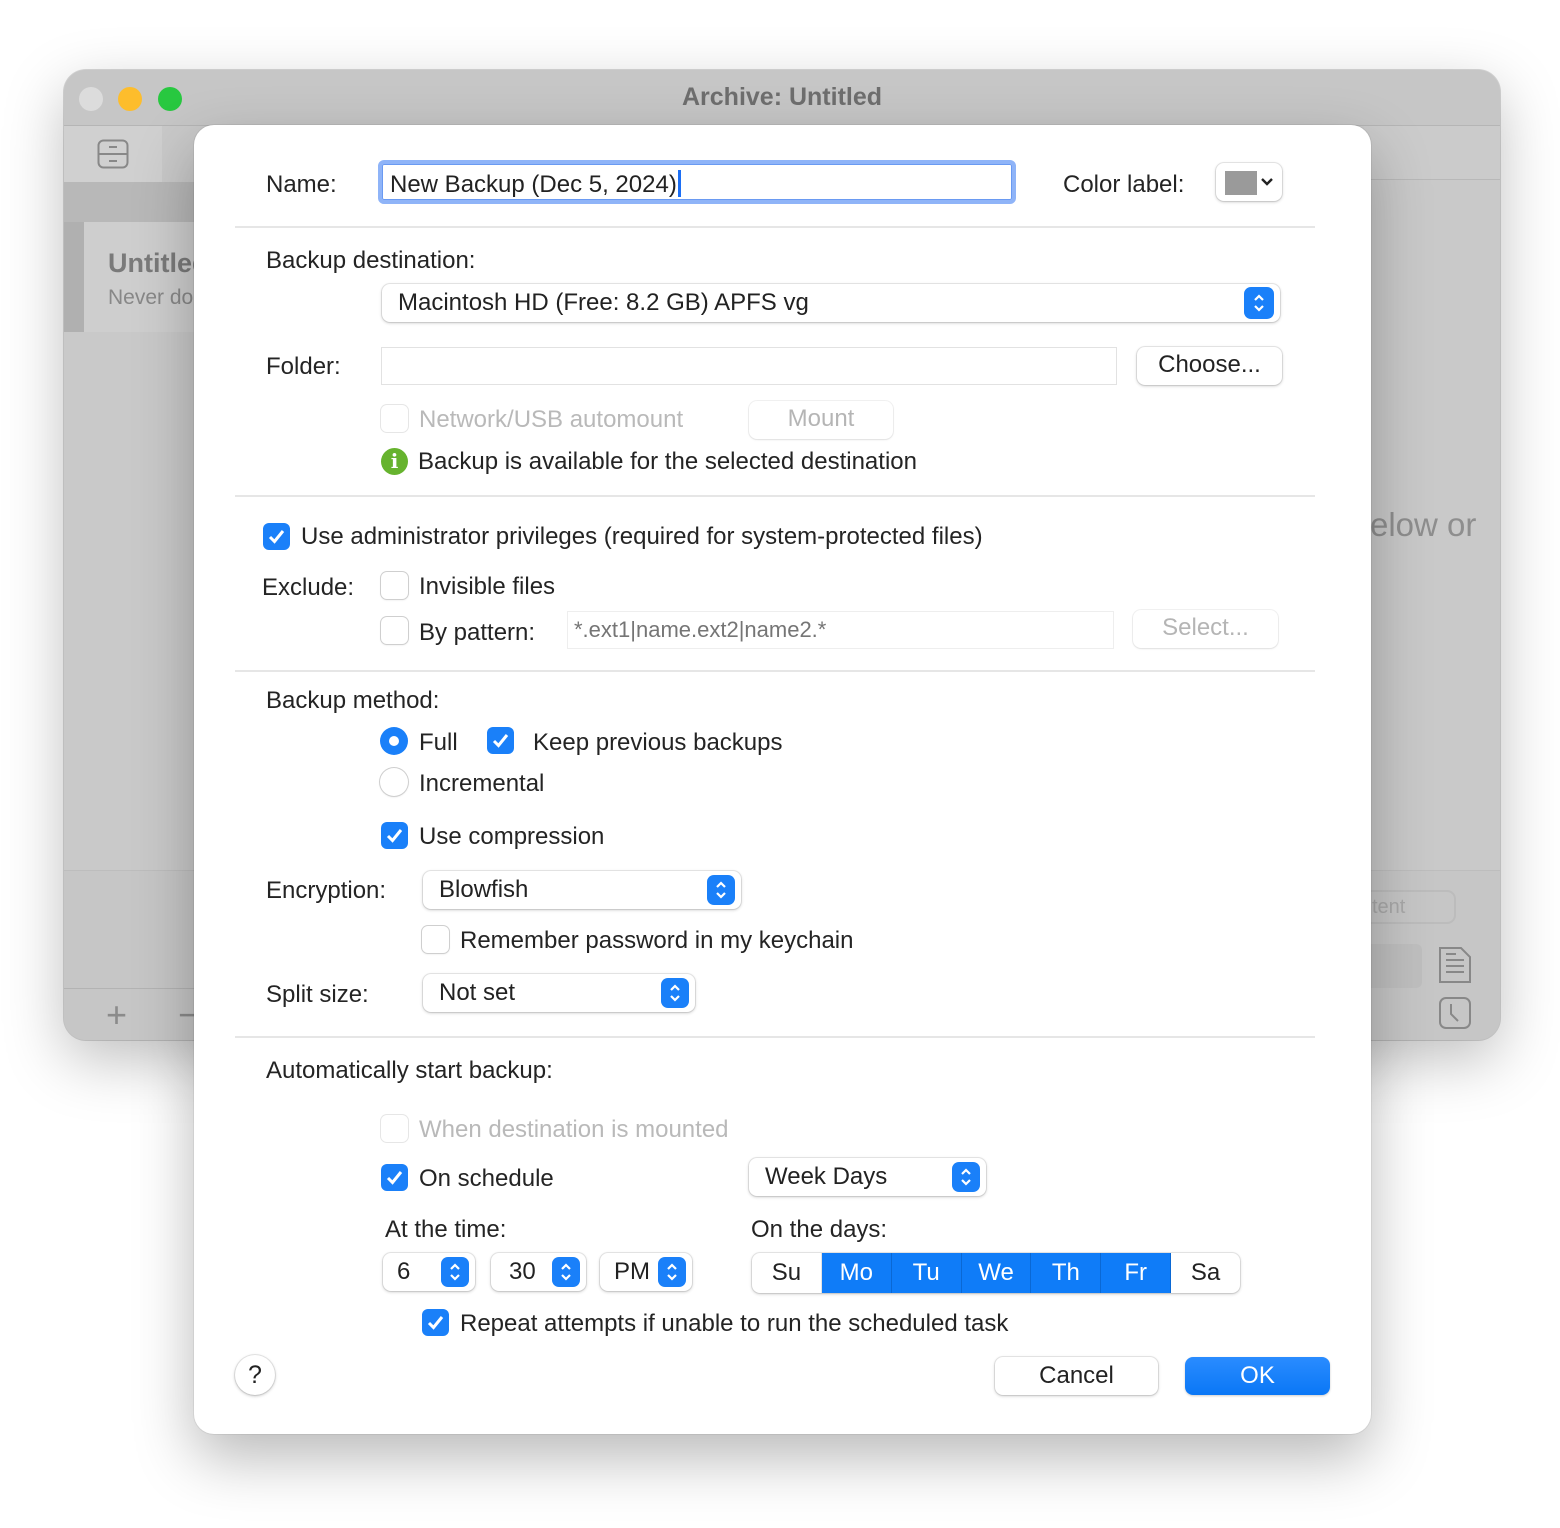 Image resolution: width=1560 pixels, height=1528 pixels. What do you see at coordinates (1205, 1273) in the screenshot?
I see `day-saturday: Sa` at bounding box center [1205, 1273].